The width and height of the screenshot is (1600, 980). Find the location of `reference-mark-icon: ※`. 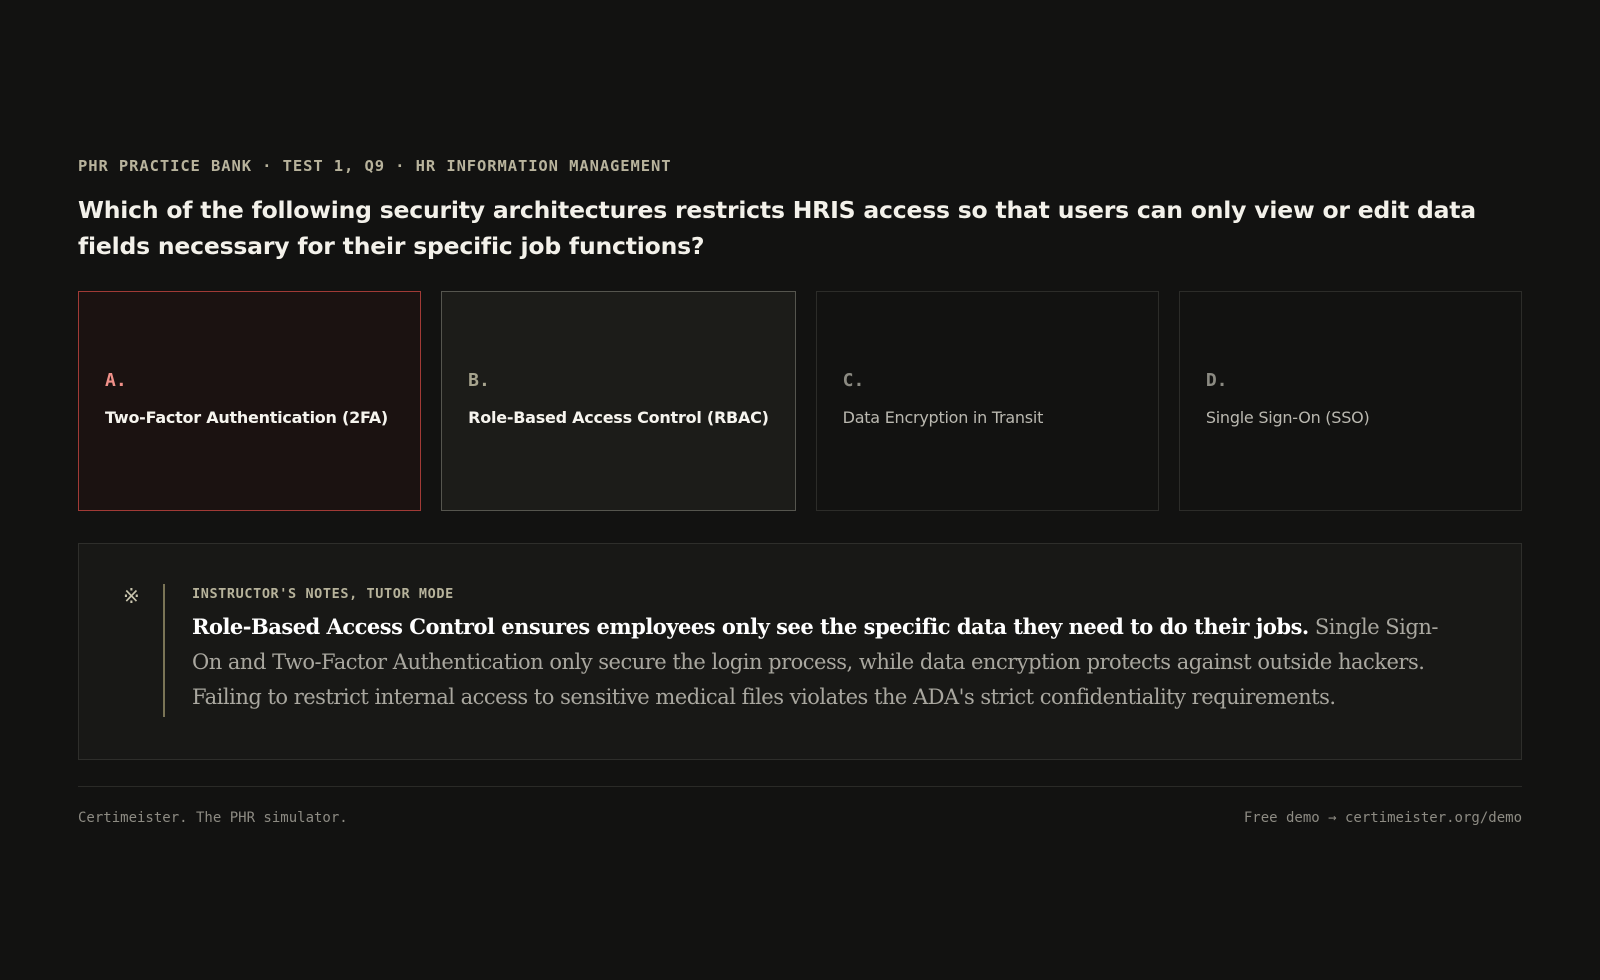

reference-mark-icon: ※ is located at coordinates (131, 597).